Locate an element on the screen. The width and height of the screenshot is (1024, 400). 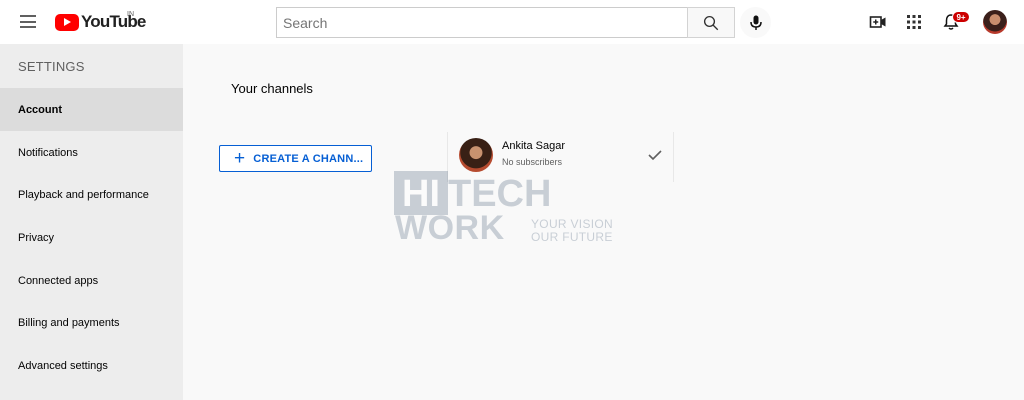
check-icon is located at coordinates (655, 155).